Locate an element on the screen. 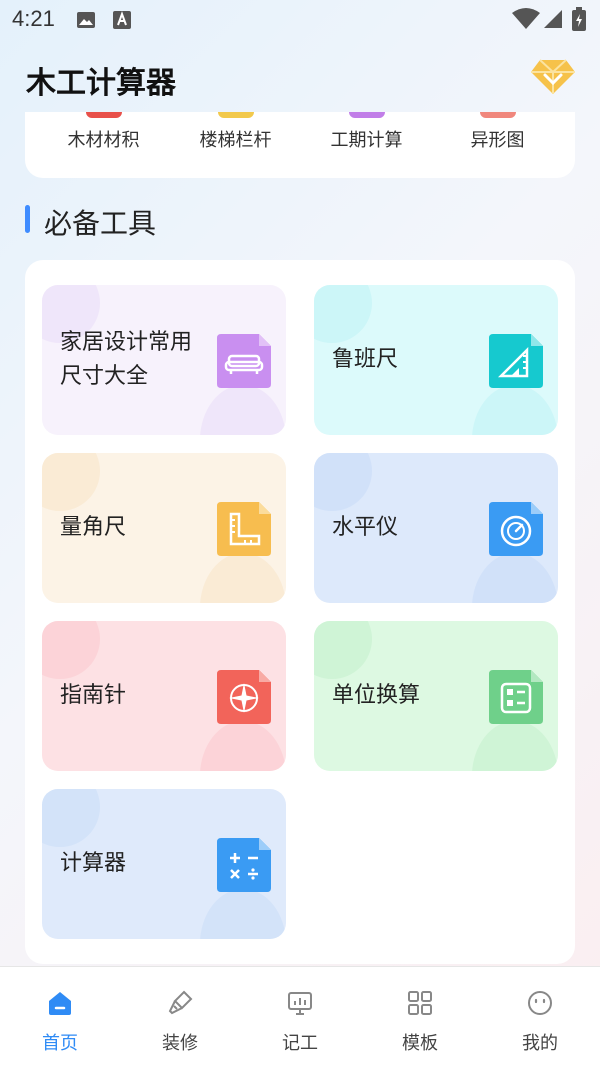  app-title: 木工计算器 is located at coordinates (101, 83).